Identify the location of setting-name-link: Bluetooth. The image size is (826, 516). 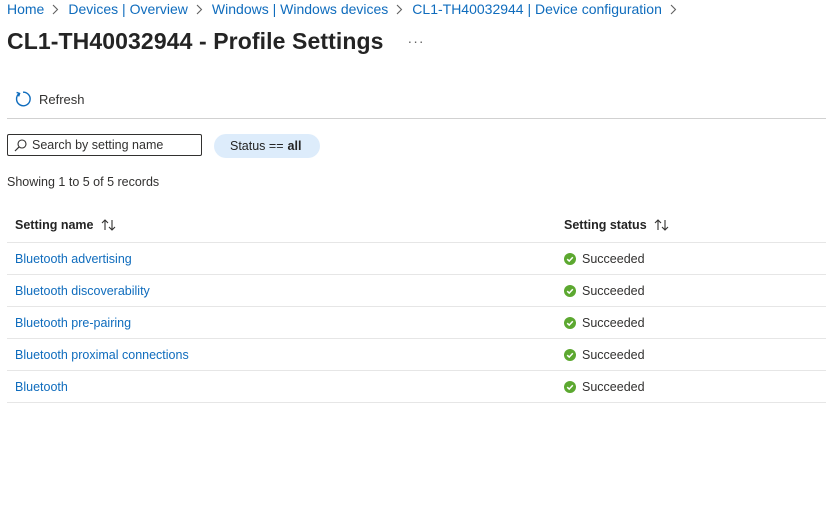
(41, 387).